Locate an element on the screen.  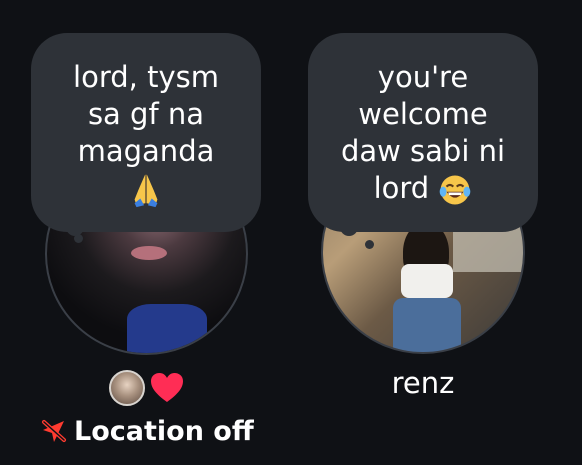
note-line: lord is located at coordinates (401, 188).